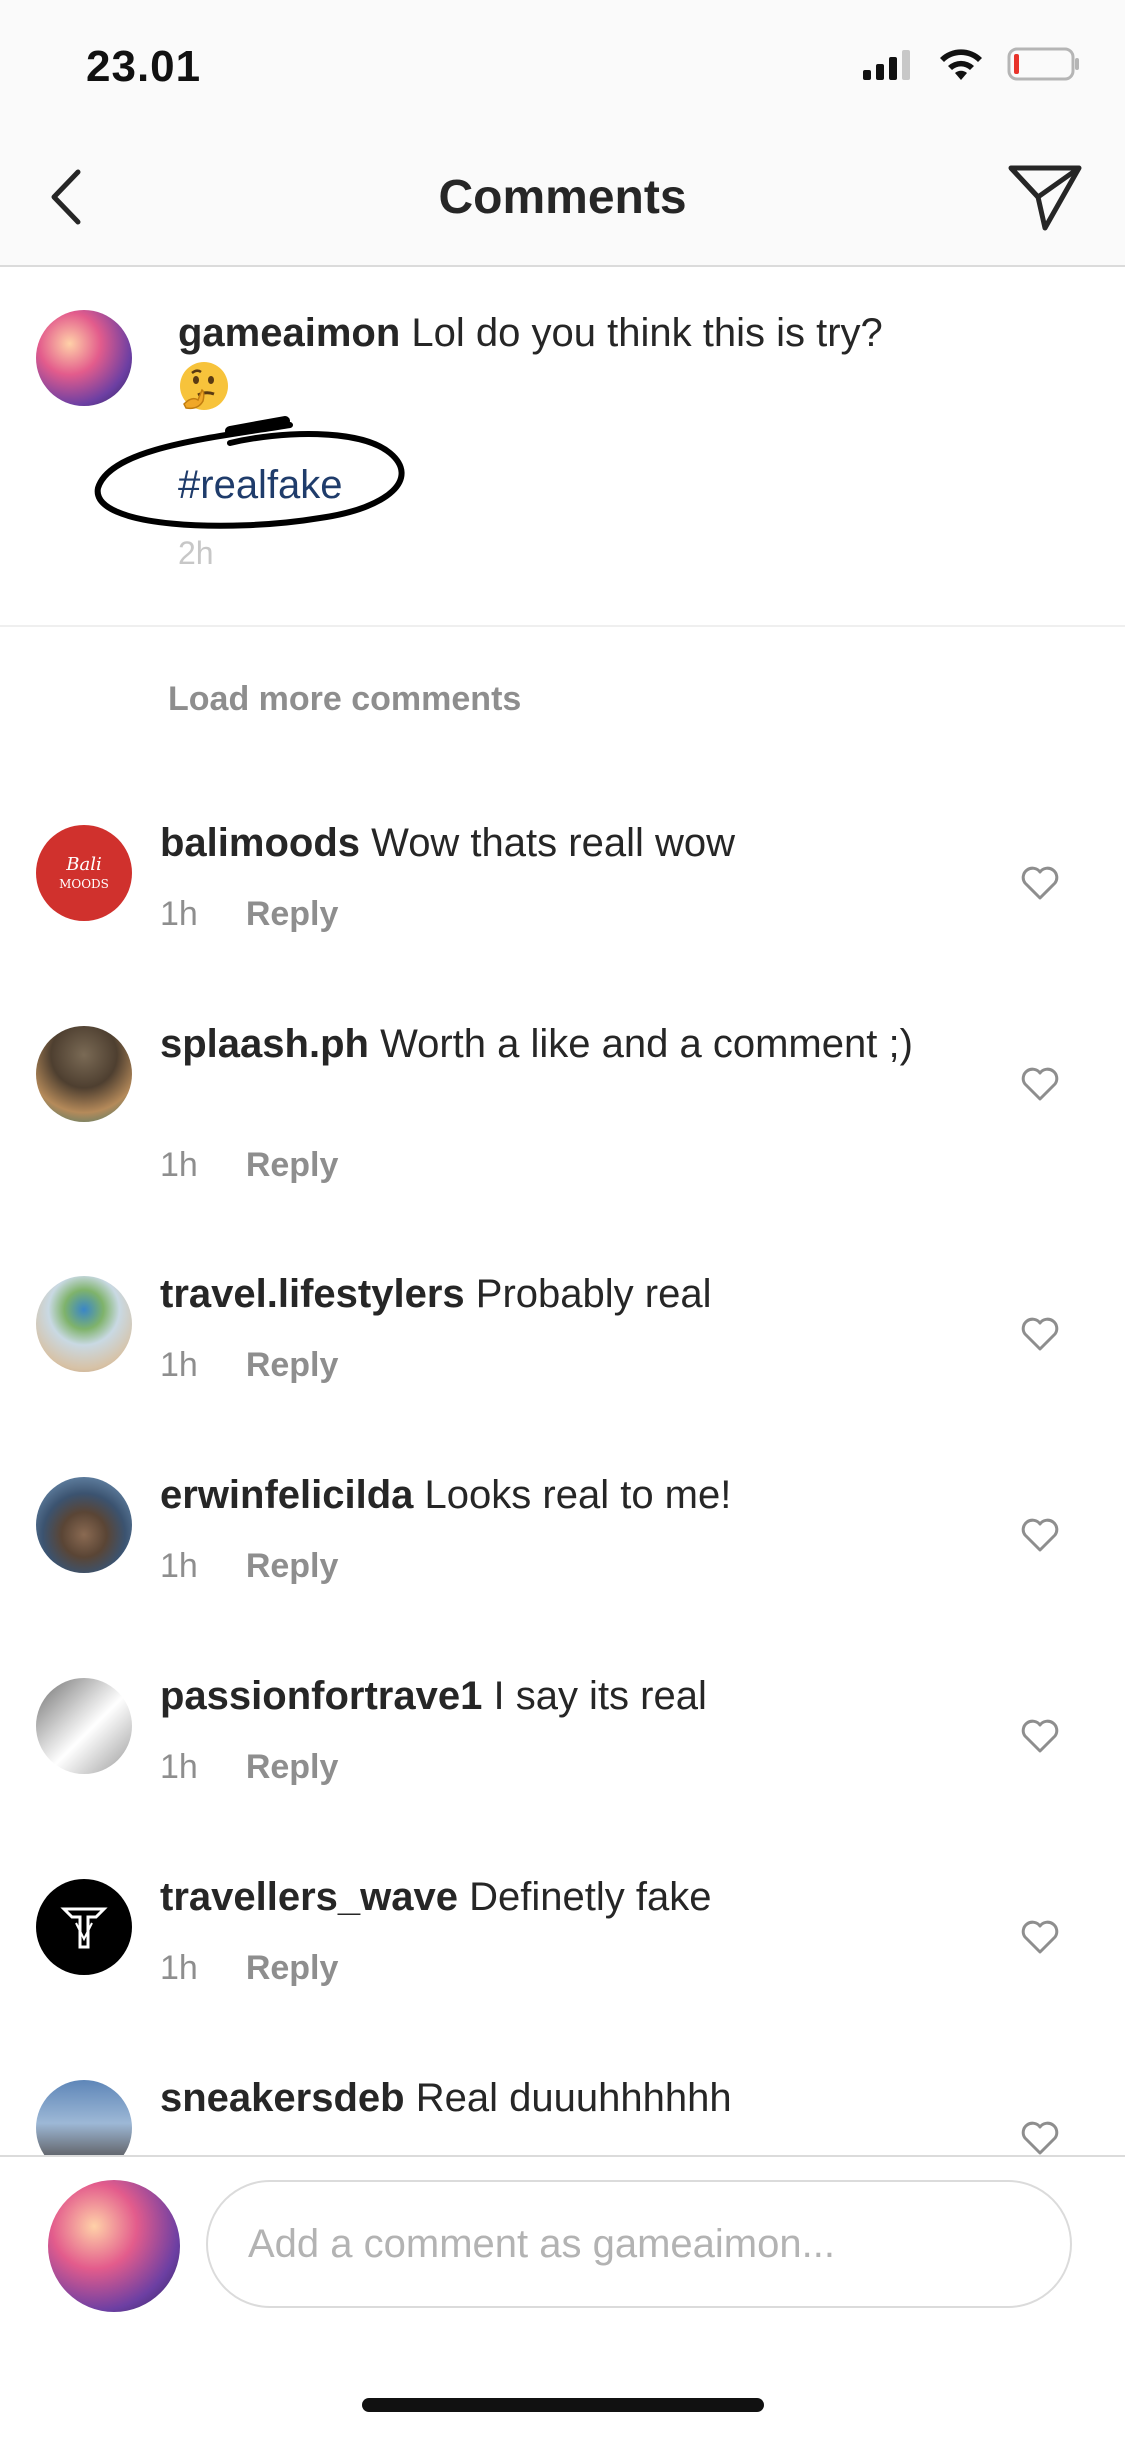 This screenshot has width=1125, height=2438. What do you see at coordinates (196, 553) in the screenshot?
I see `caption-time: 2h` at bounding box center [196, 553].